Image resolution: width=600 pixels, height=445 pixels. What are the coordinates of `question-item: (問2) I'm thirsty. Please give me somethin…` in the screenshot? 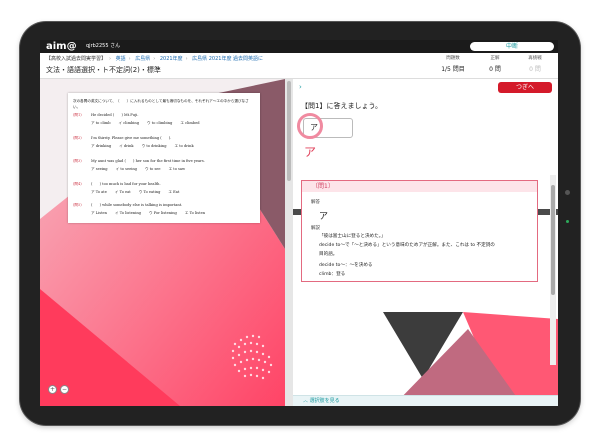 It's located at (133, 142).